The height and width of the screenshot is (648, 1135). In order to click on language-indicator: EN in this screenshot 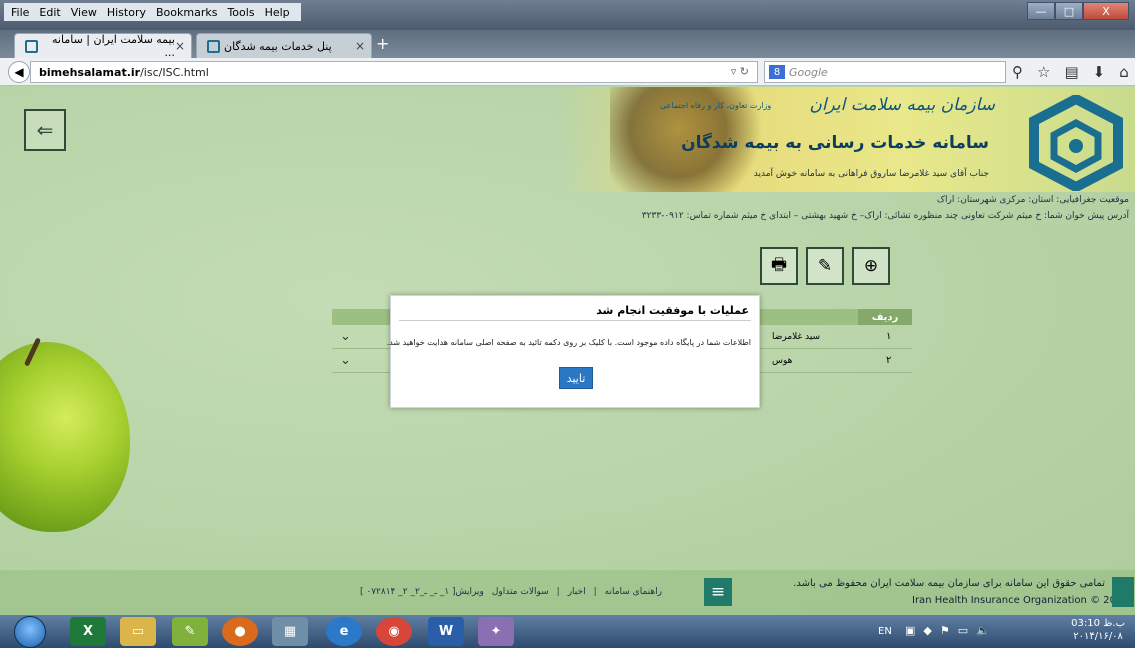, I will do `click(885, 631)`.